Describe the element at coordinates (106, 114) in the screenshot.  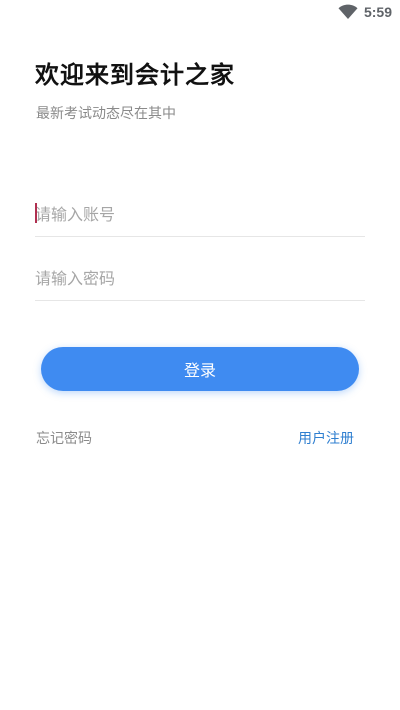
I see `page-subtitle: 最新考试动态尽在其中` at that location.